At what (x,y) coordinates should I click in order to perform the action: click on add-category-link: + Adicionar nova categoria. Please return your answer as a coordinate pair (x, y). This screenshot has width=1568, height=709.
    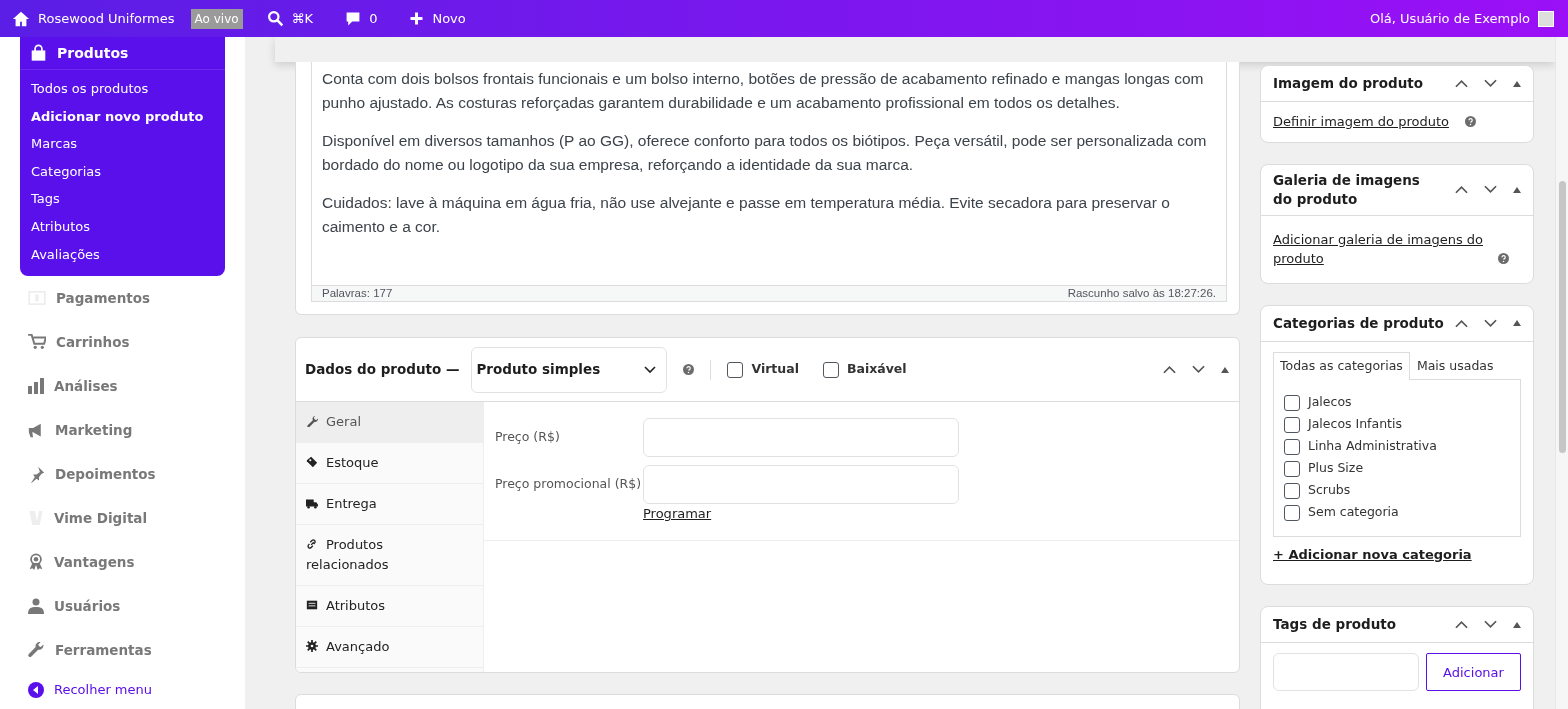
    Looking at the image, I should click on (1372, 554).